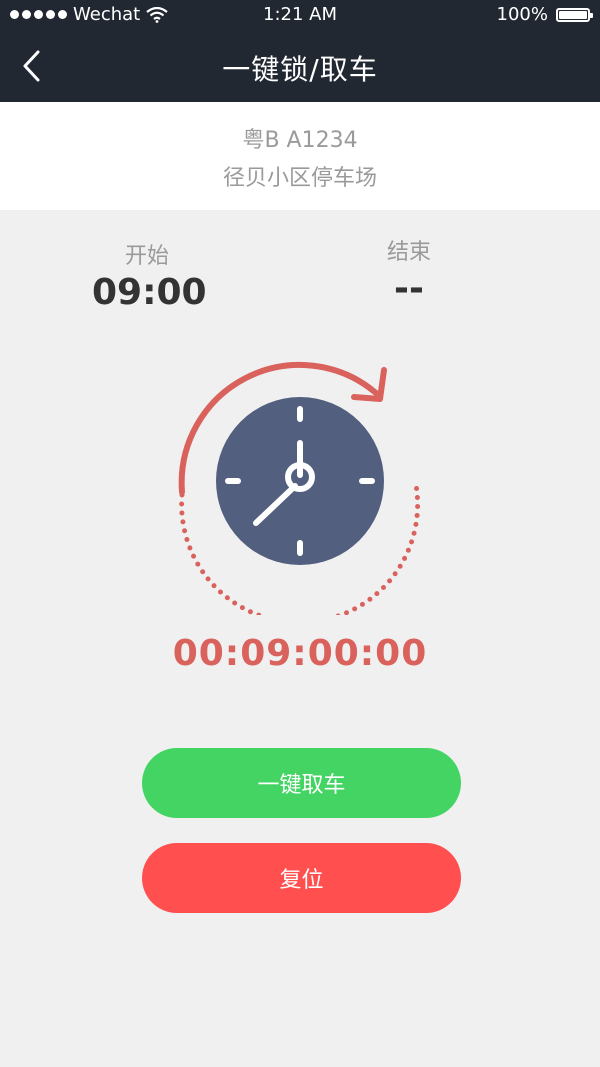  Describe the element at coordinates (408, 252) in the screenshot. I see `end-label: 结束` at that location.